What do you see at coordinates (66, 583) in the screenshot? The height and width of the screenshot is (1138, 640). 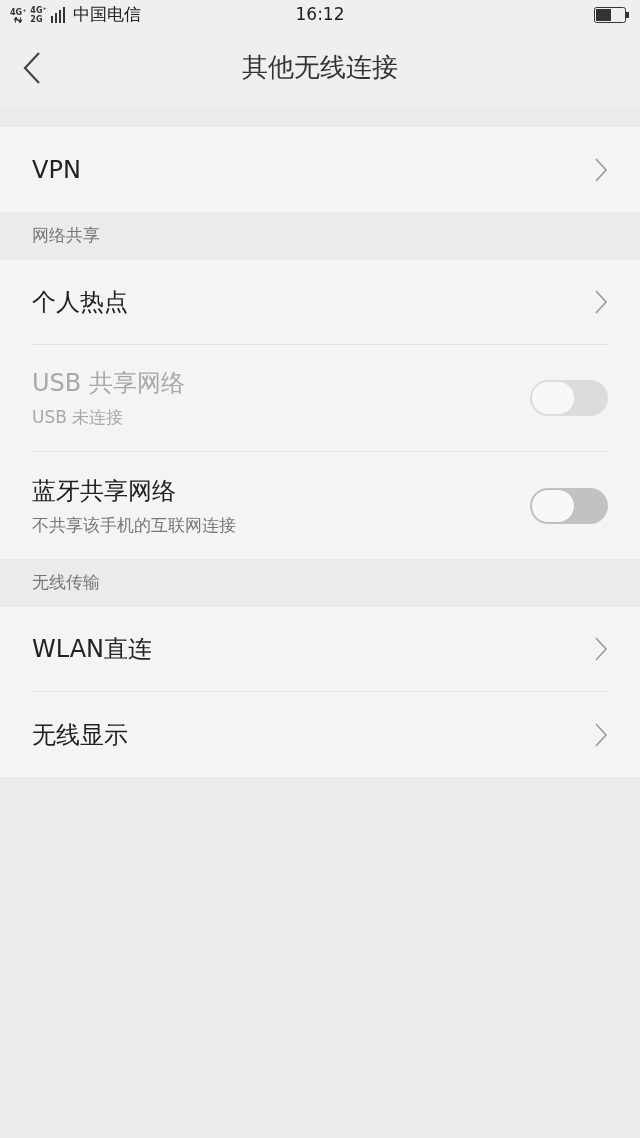 I see `section-heading: 无线传输` at bounding box center [66, 583].